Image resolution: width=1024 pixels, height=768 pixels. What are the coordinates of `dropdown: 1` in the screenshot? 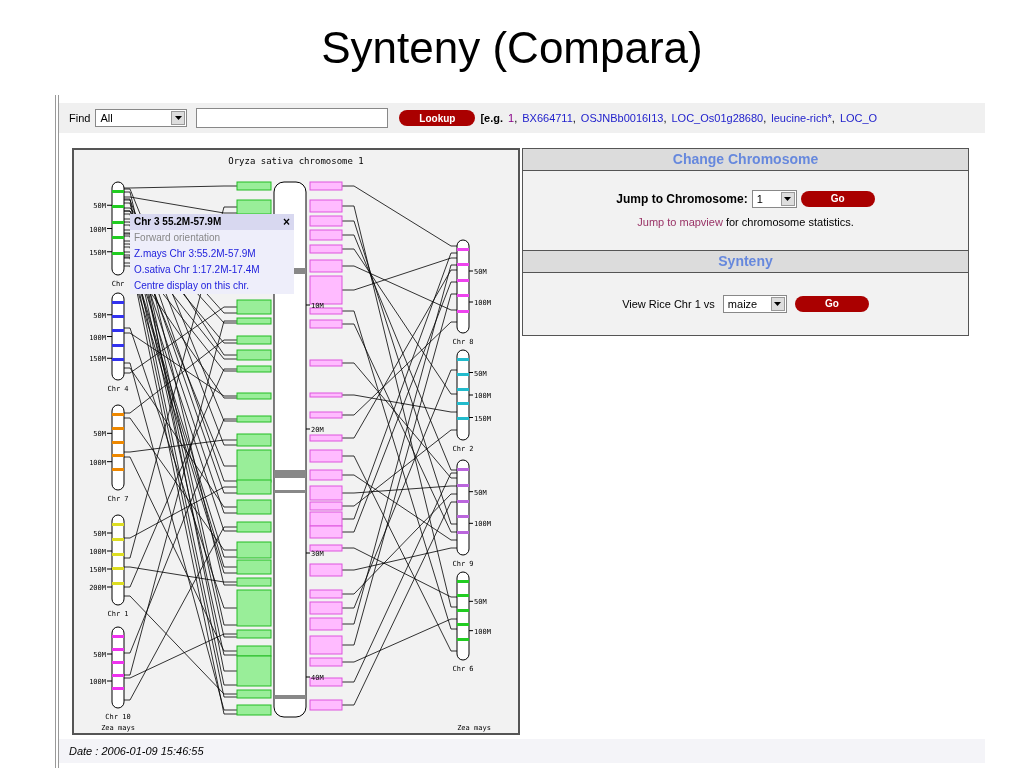 It's located at (774, 199).